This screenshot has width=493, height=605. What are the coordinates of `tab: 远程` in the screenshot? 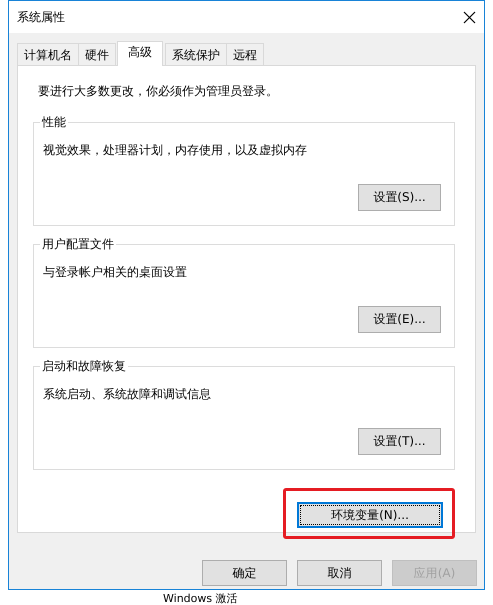 It's located at (245, 54).